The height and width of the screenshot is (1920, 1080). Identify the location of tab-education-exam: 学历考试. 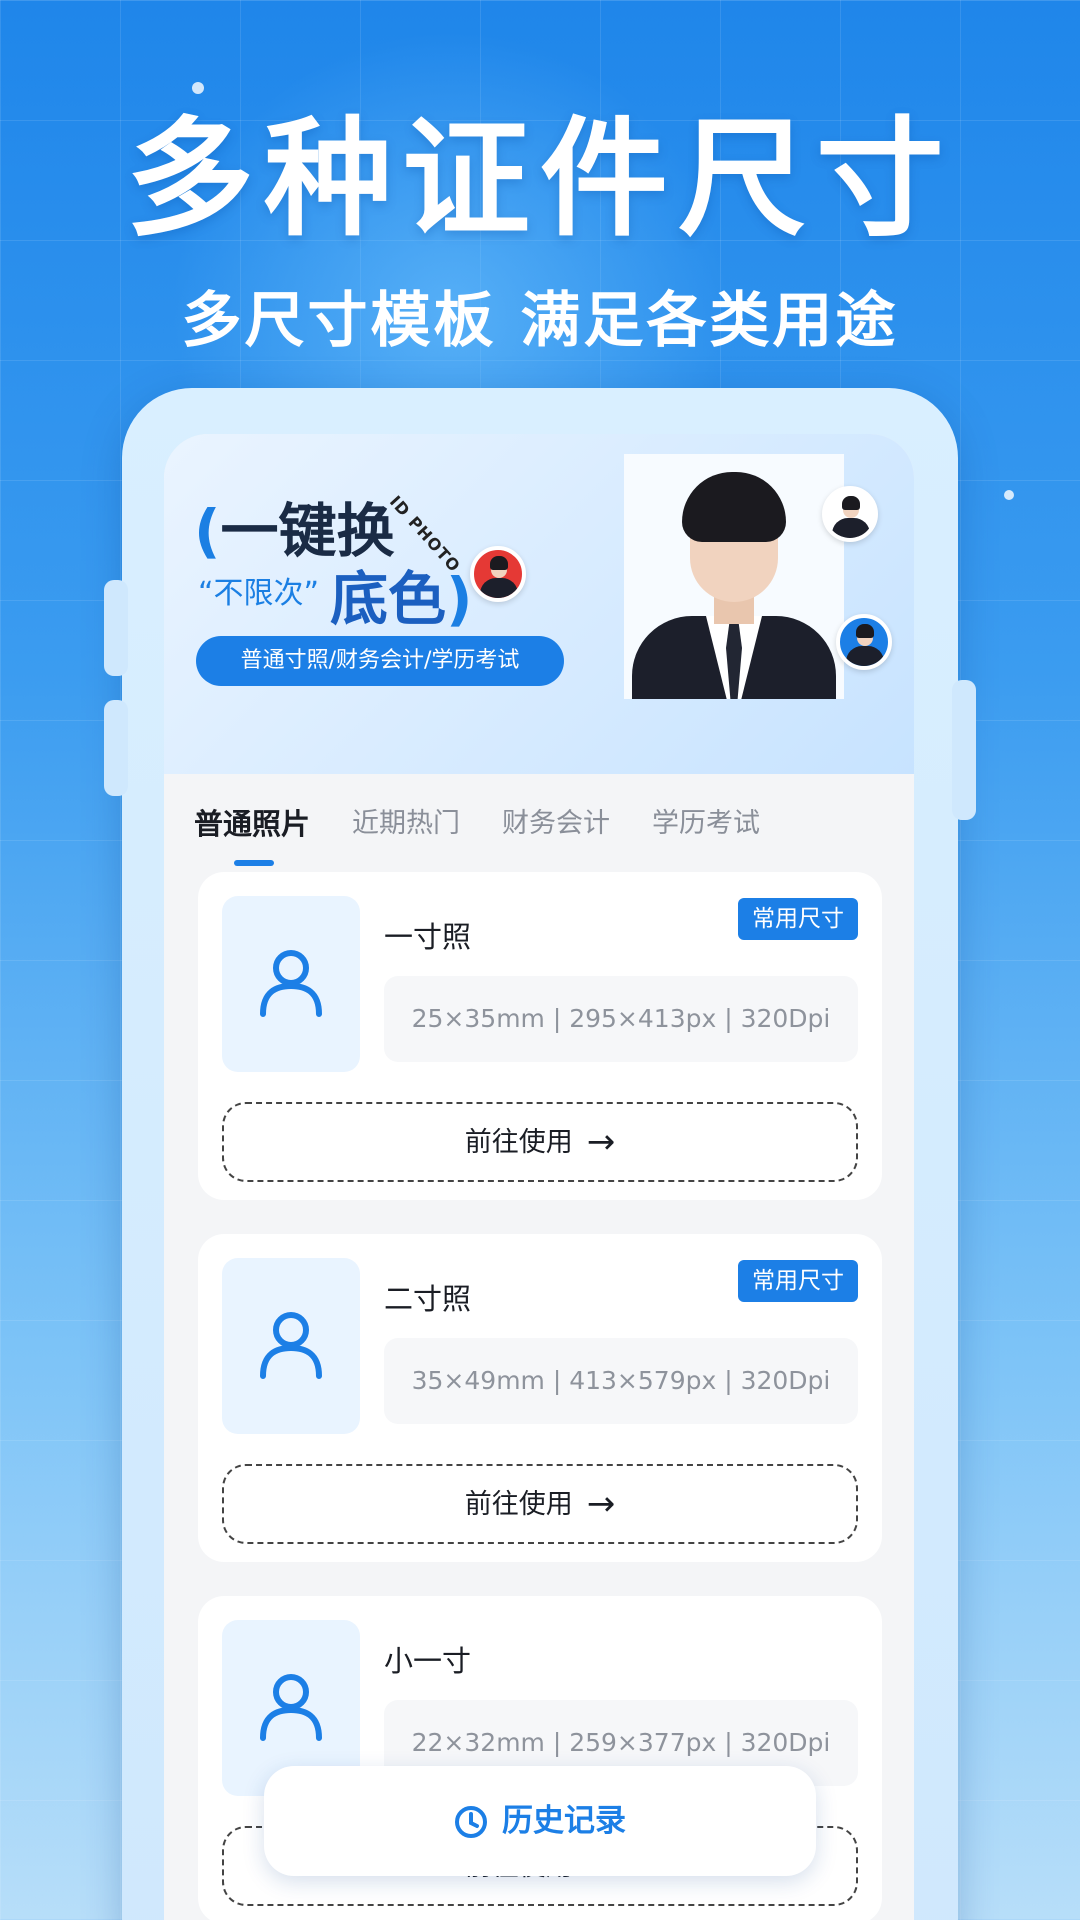
(706, 824).